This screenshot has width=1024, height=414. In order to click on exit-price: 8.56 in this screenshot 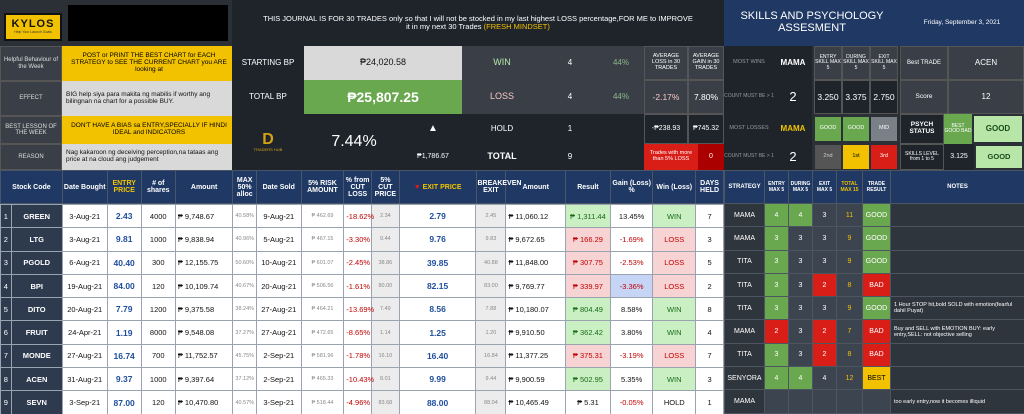, I will do `click(437, 309)`.